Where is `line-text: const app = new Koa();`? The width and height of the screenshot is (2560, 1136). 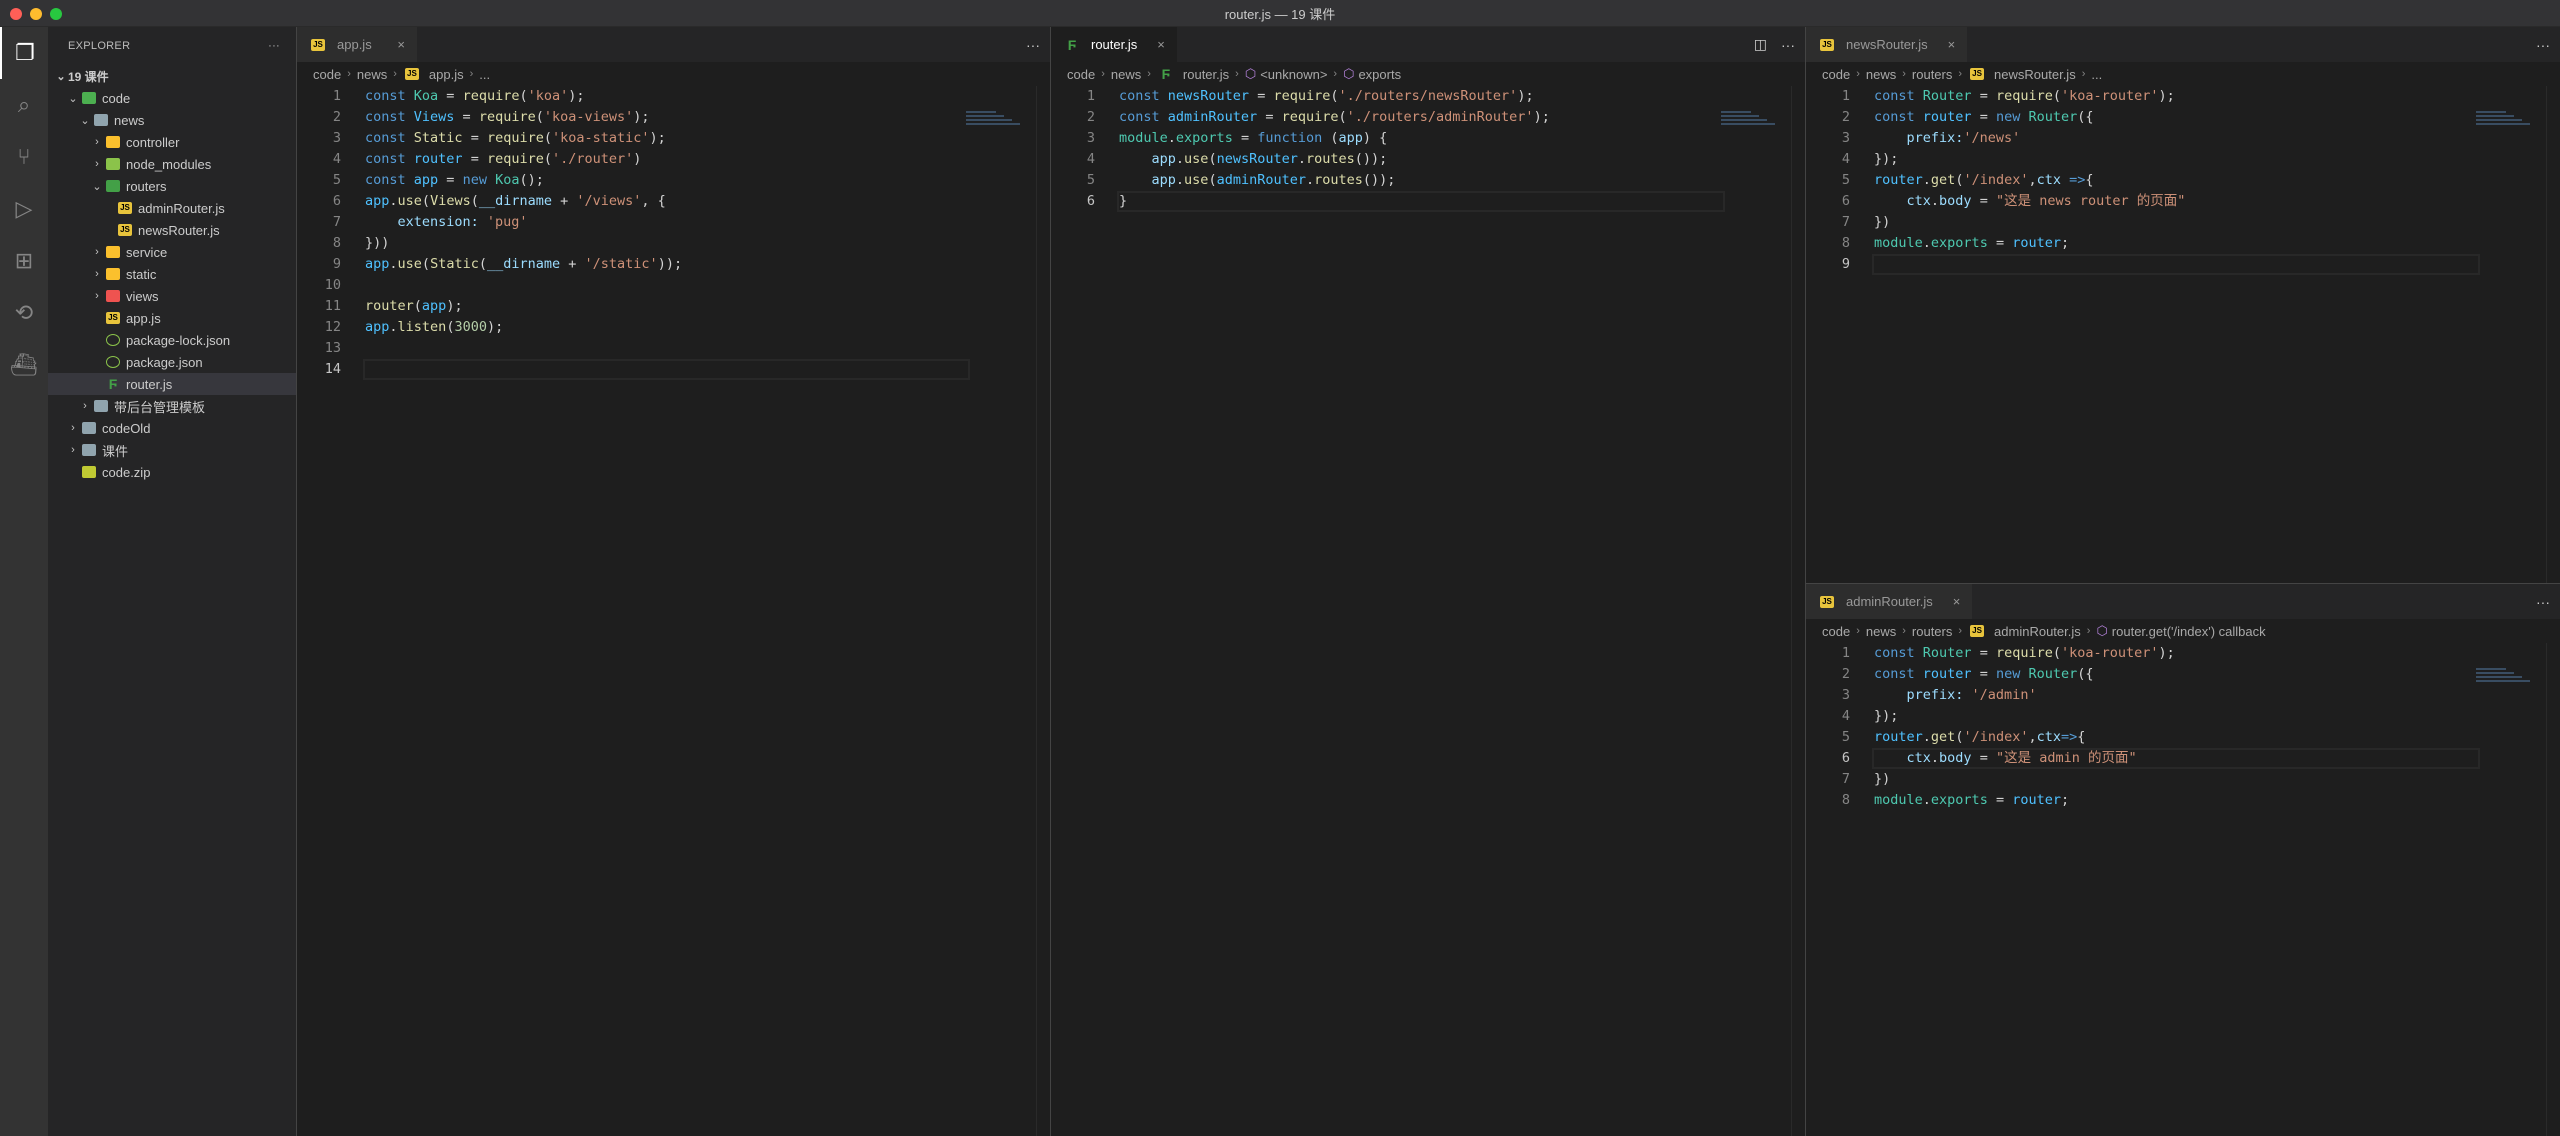
line-text: const app = new Koa(); is located at coordinates (454, 180).